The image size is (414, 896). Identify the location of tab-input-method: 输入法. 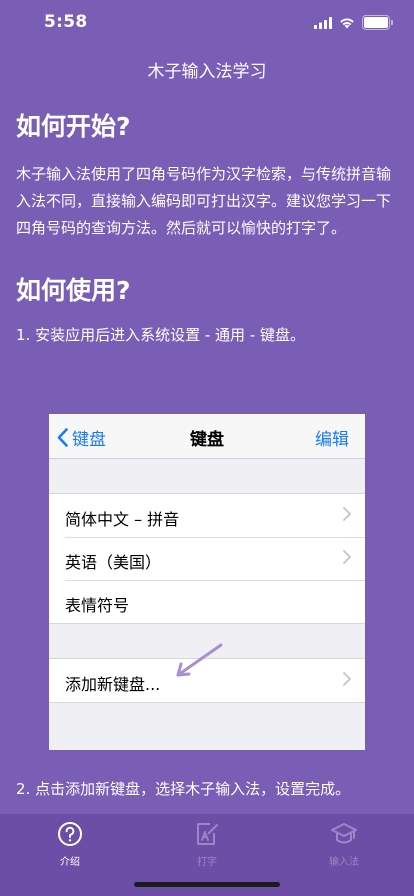
(344, 844).